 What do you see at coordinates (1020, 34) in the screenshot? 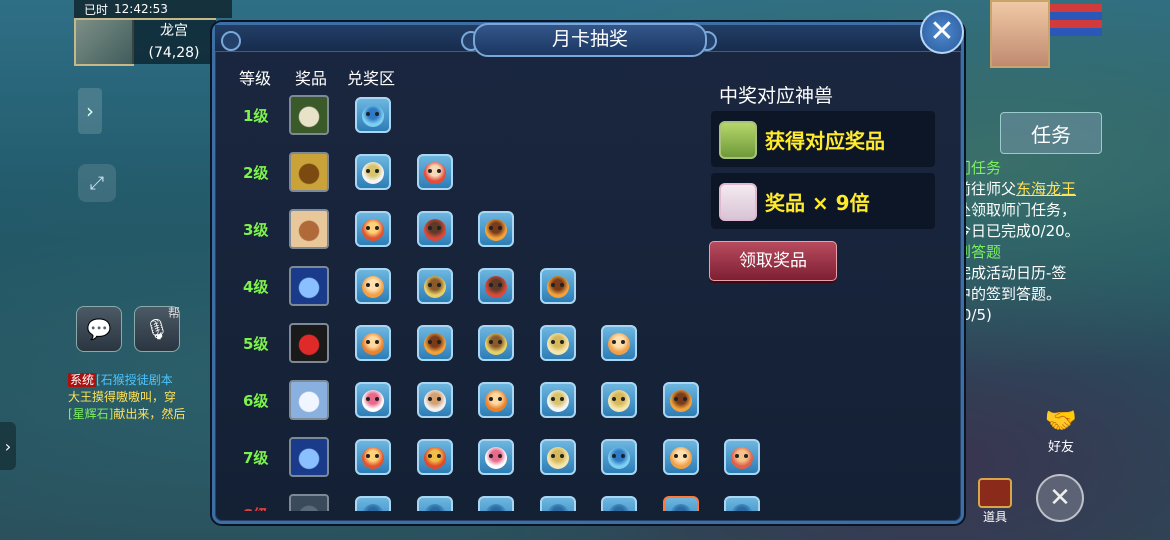
I see `player-avatar` at bounding box center [1020, 34].